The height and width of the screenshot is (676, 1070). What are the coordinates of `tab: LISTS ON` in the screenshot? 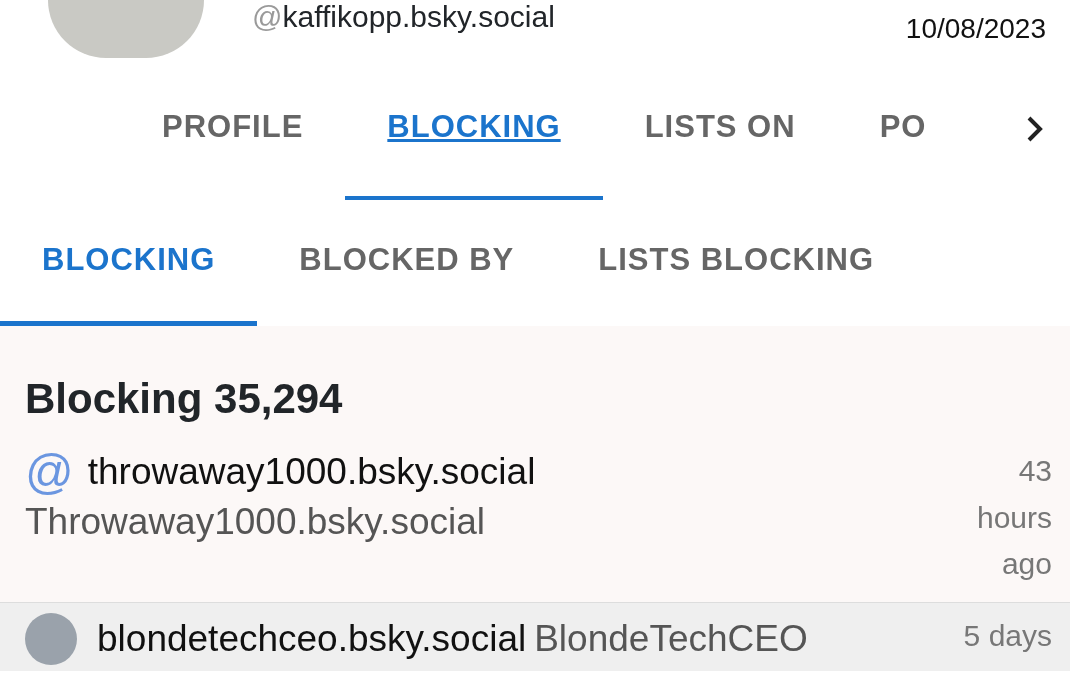 It's located at (720, 129).